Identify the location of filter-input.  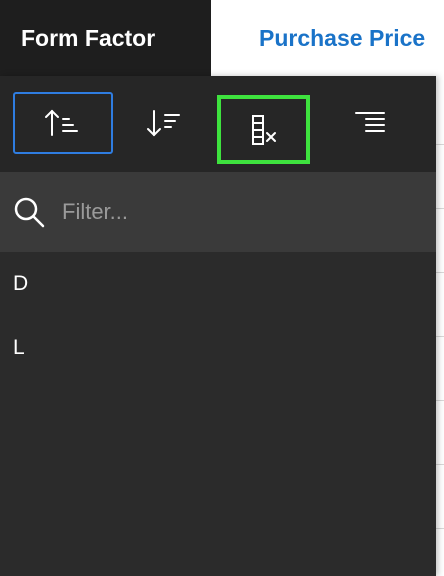
(232, 212).